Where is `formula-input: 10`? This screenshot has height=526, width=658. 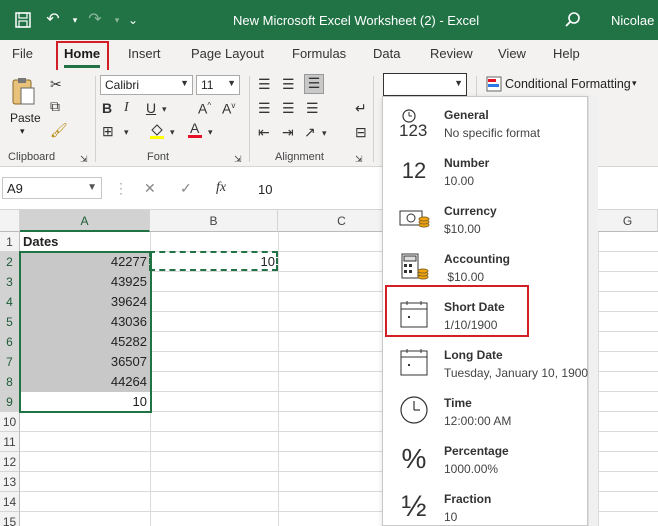 formula-input: 10 is located at coordinates (265, 189).